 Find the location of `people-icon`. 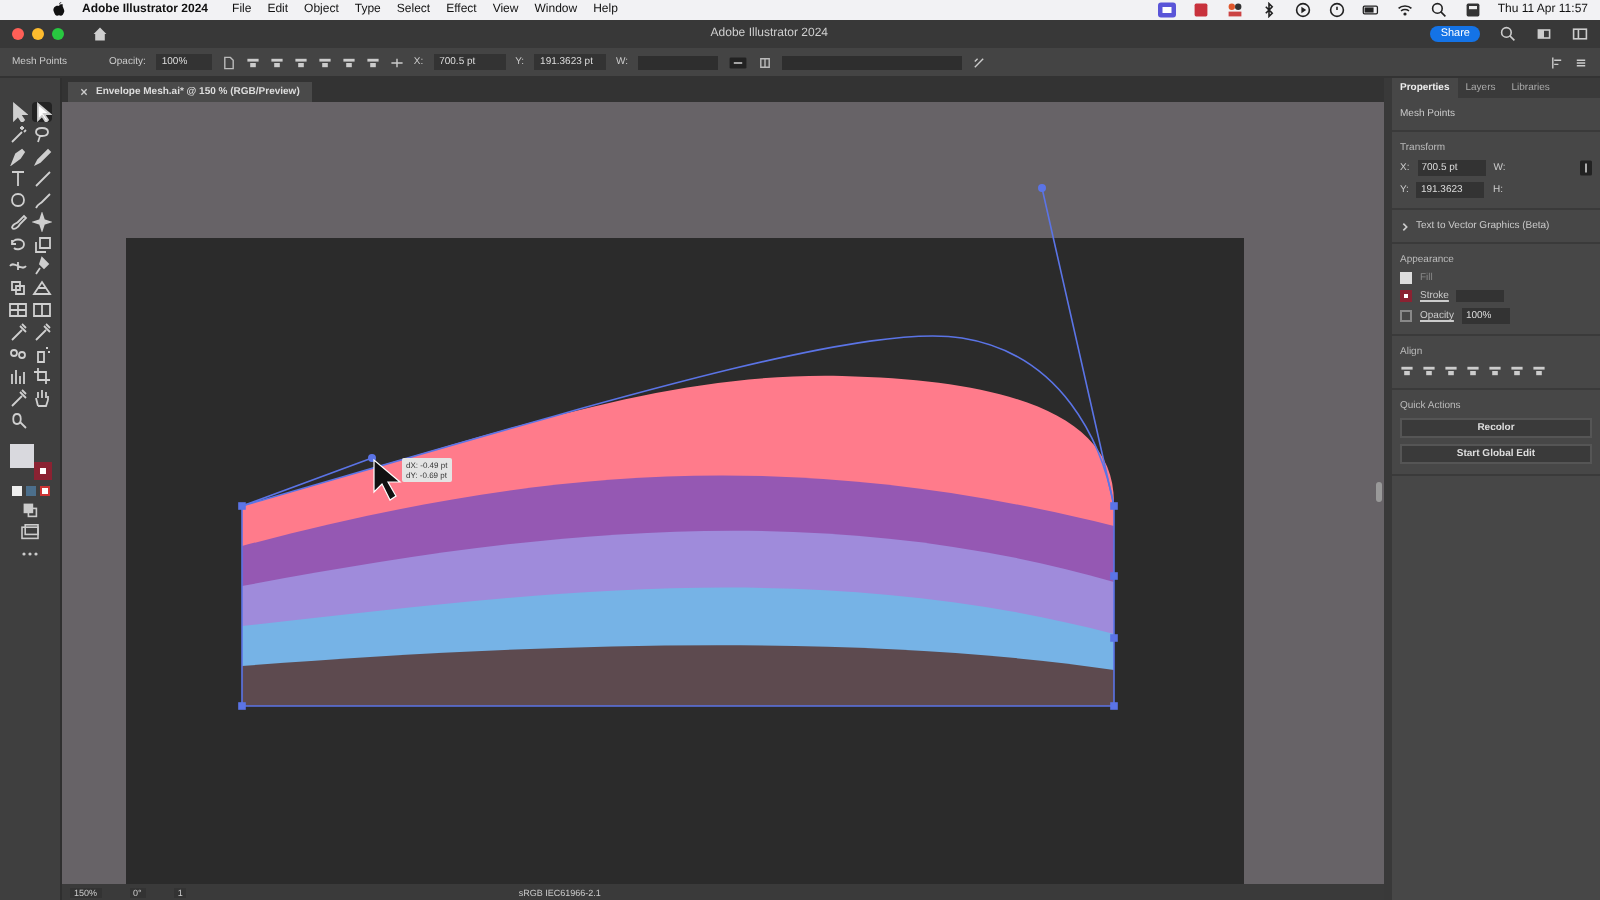

people-icon is located at coordinates (1234, 10).